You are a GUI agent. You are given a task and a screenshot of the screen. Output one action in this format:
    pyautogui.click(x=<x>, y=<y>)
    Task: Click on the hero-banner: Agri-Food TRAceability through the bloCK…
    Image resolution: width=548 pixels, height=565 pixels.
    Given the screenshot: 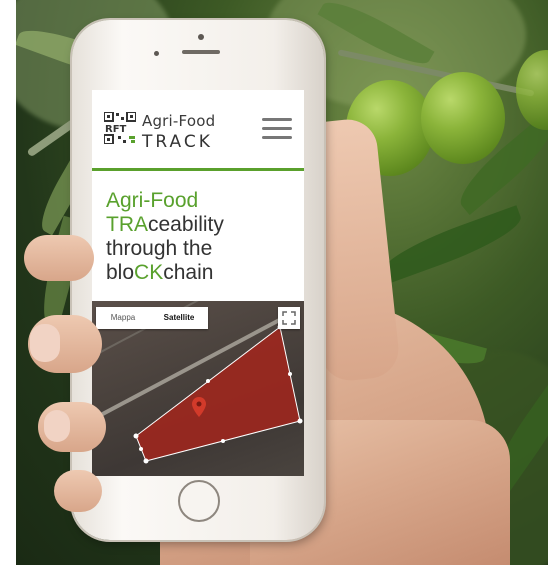 What is the action you would take?
    pyautogui.click(x=198, y=236)
    